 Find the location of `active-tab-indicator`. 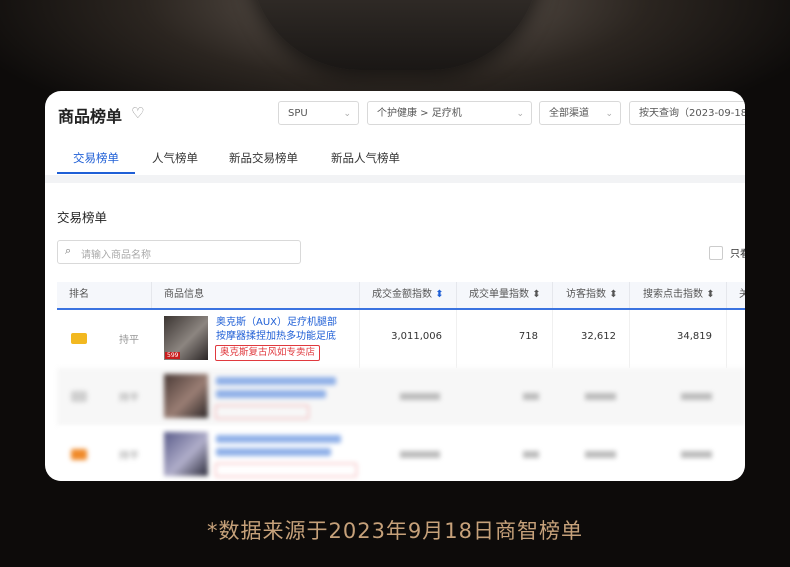

active-tab-indicator is located at coordinates (96, 173).